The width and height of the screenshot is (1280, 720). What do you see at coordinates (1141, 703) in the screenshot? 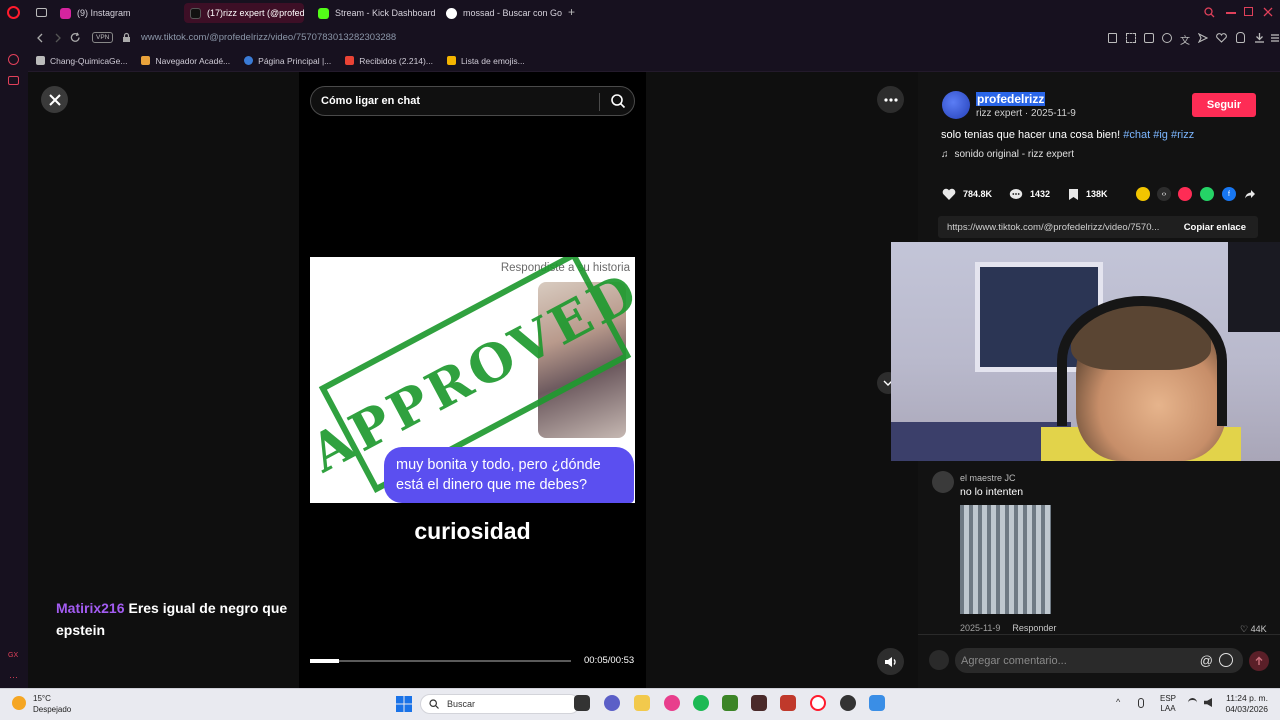
I see `microphone-icon` at bounding box center [1141, 703].